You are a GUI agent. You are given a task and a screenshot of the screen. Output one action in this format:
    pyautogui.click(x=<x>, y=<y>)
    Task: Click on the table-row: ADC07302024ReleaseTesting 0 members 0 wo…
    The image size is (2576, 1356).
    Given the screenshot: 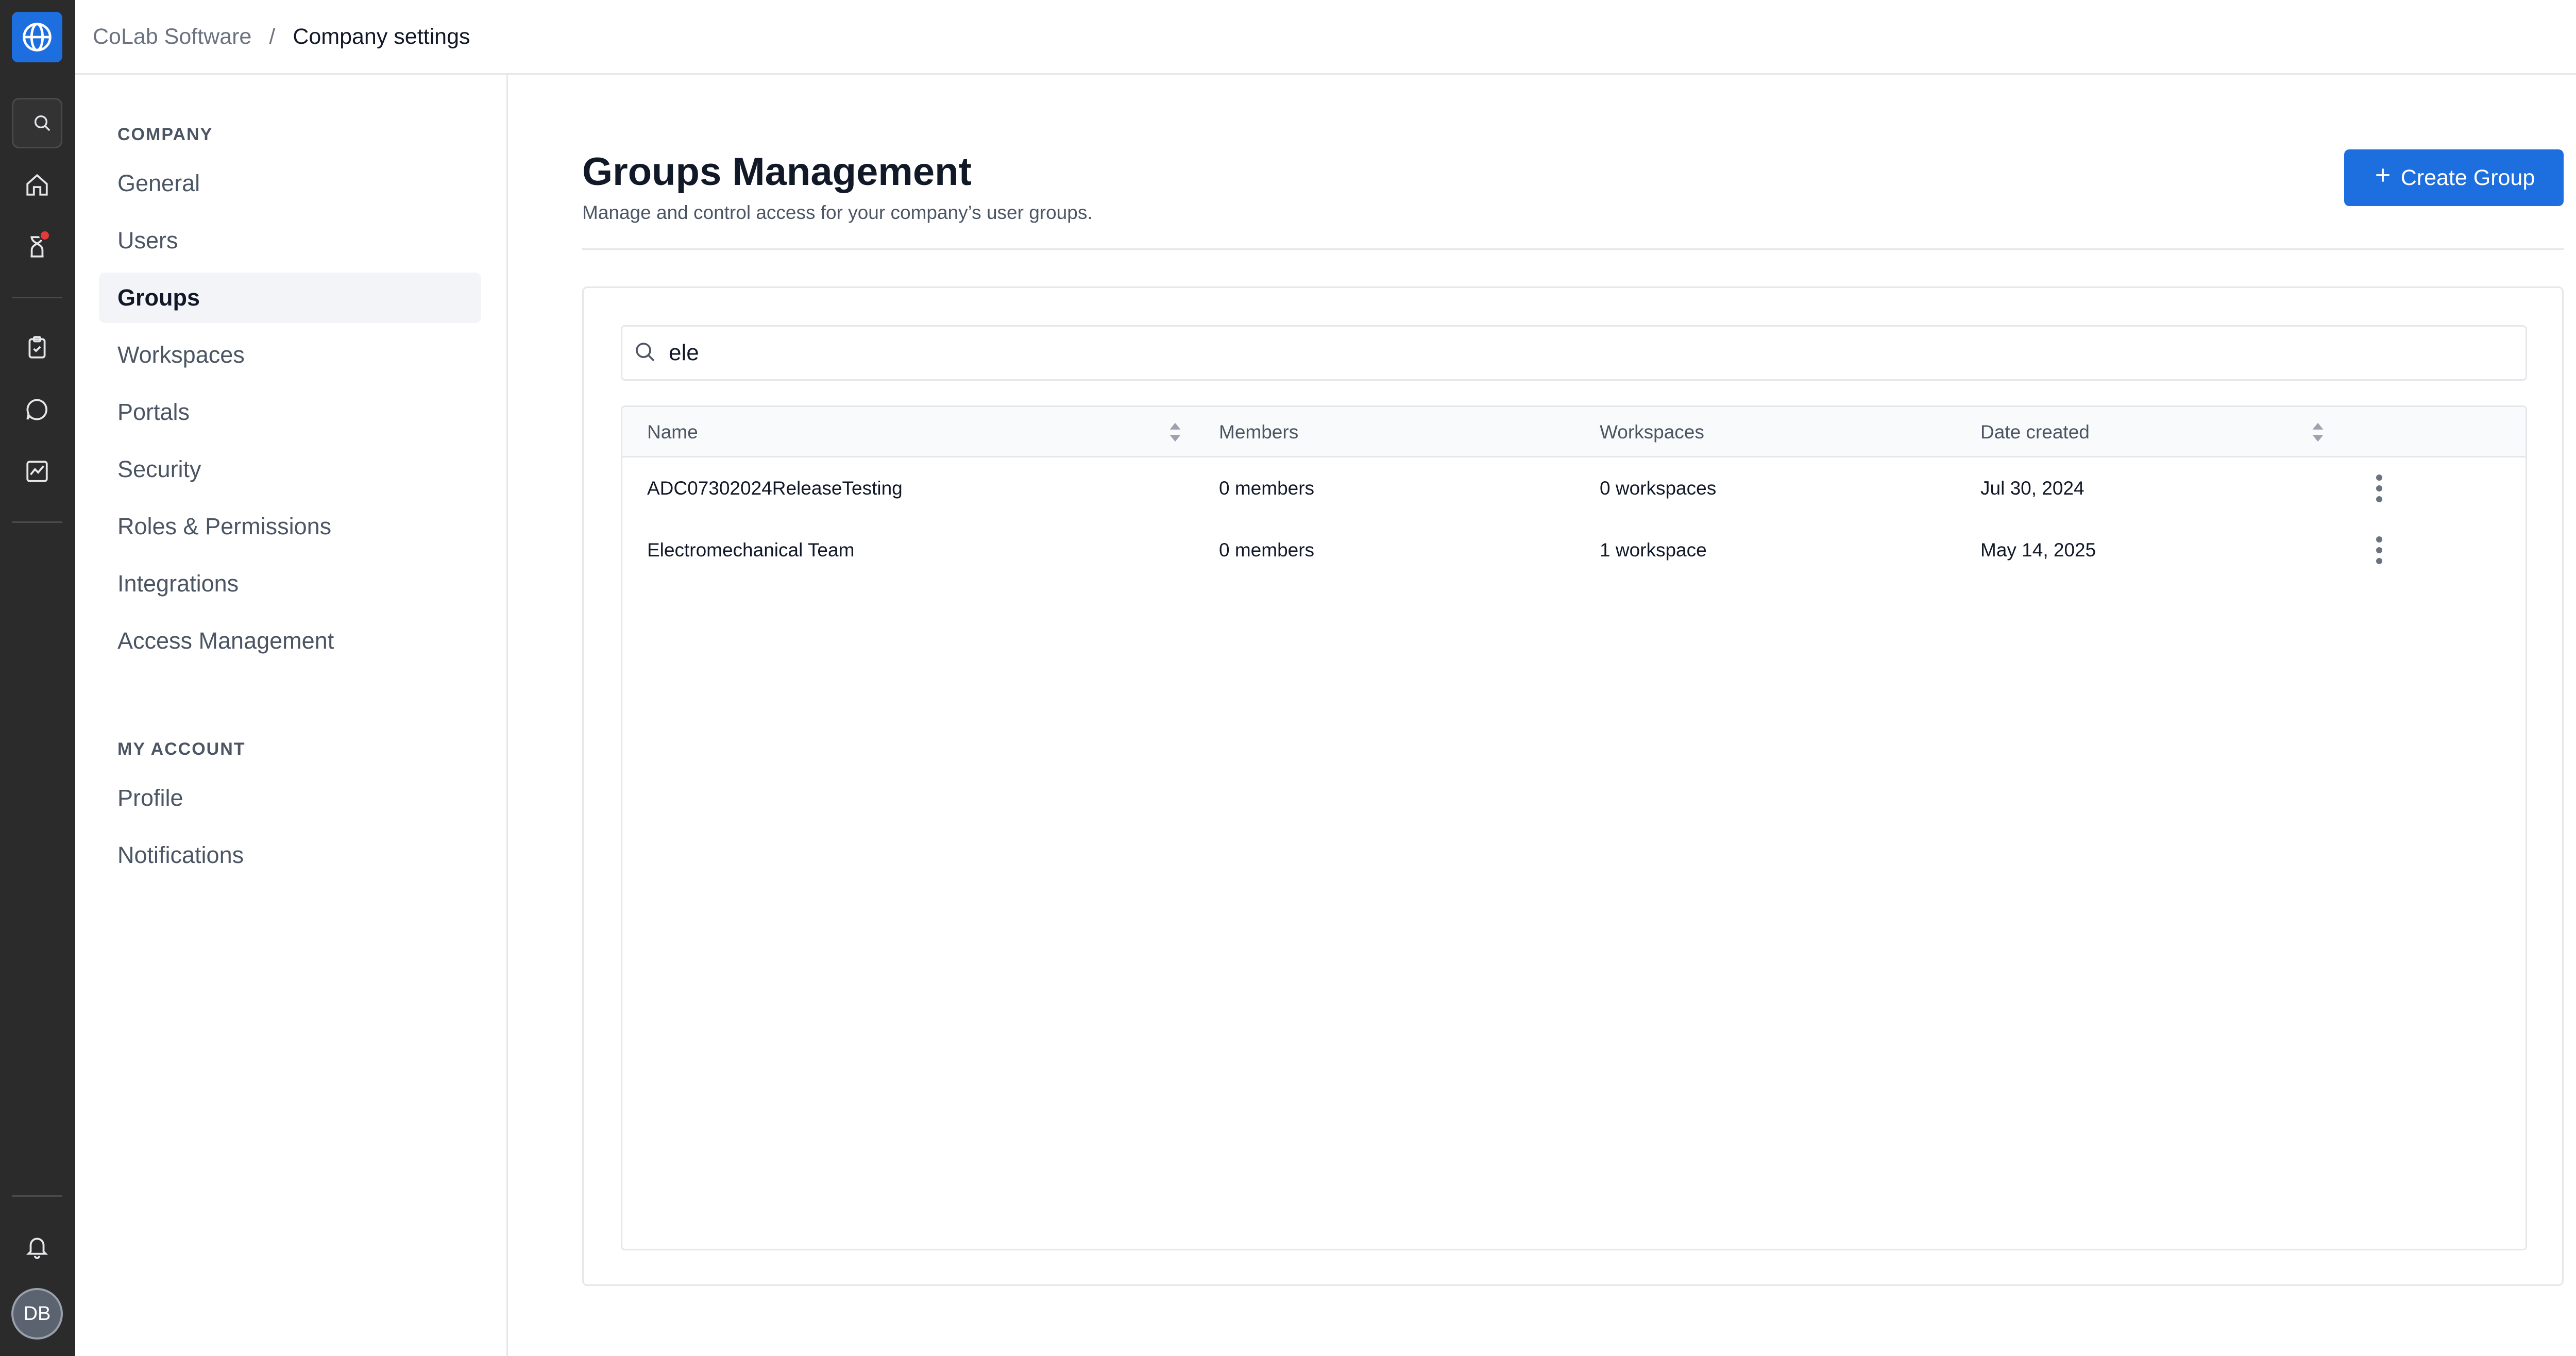 What is the action you would take?
    pyautogui.click(x=1574, y=488)
    